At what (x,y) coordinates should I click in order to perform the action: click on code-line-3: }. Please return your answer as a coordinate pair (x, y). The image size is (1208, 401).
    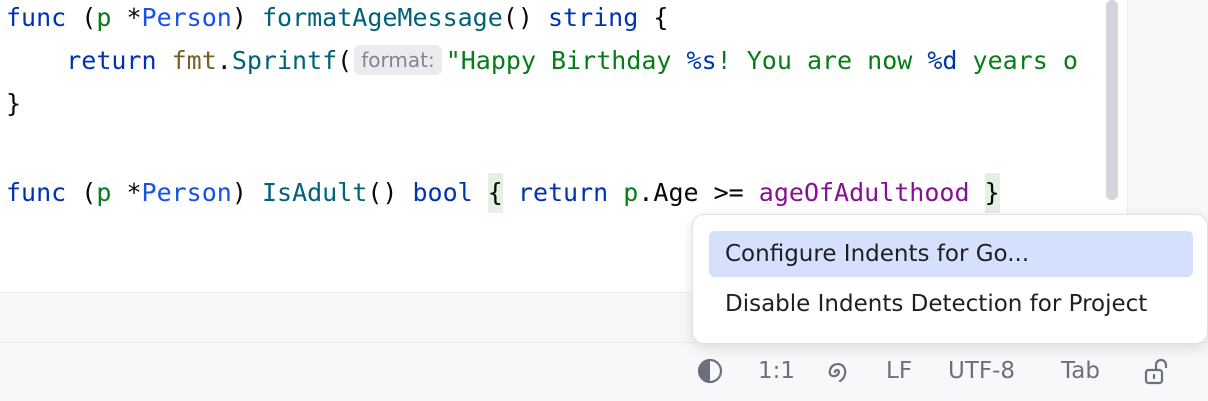
    Looking at the image, I should click on (13, 104).